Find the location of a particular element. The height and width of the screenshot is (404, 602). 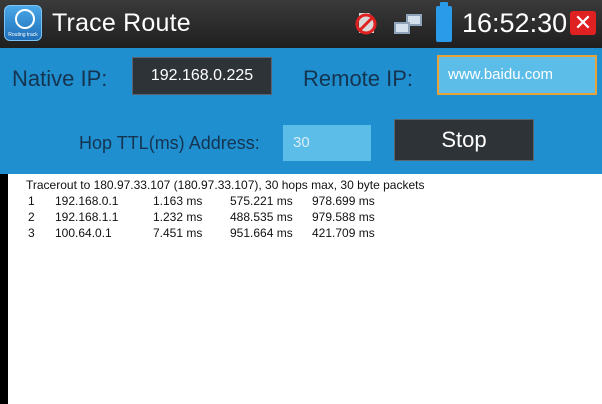

hop-time-1: 1.163 ms is located at coordinates (178, 201).